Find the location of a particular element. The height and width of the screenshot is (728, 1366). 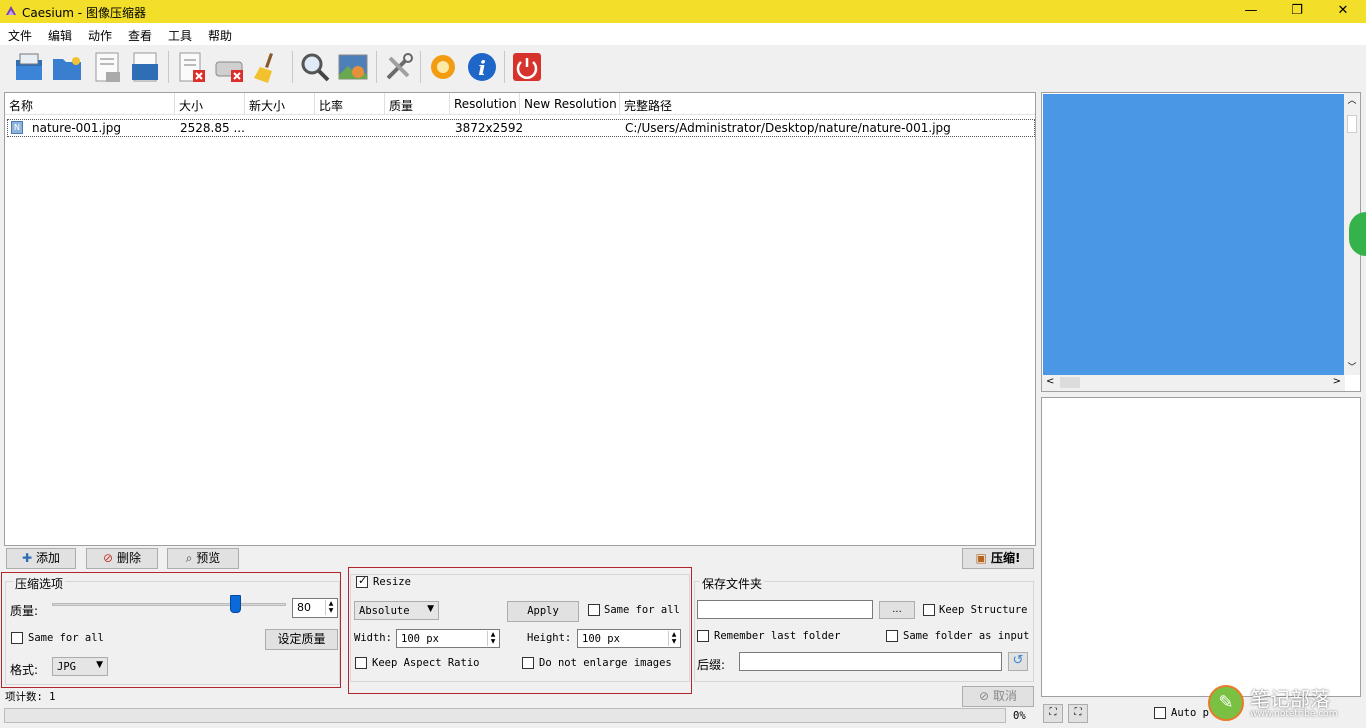

preview-icon is located at coordinates (353, 67).